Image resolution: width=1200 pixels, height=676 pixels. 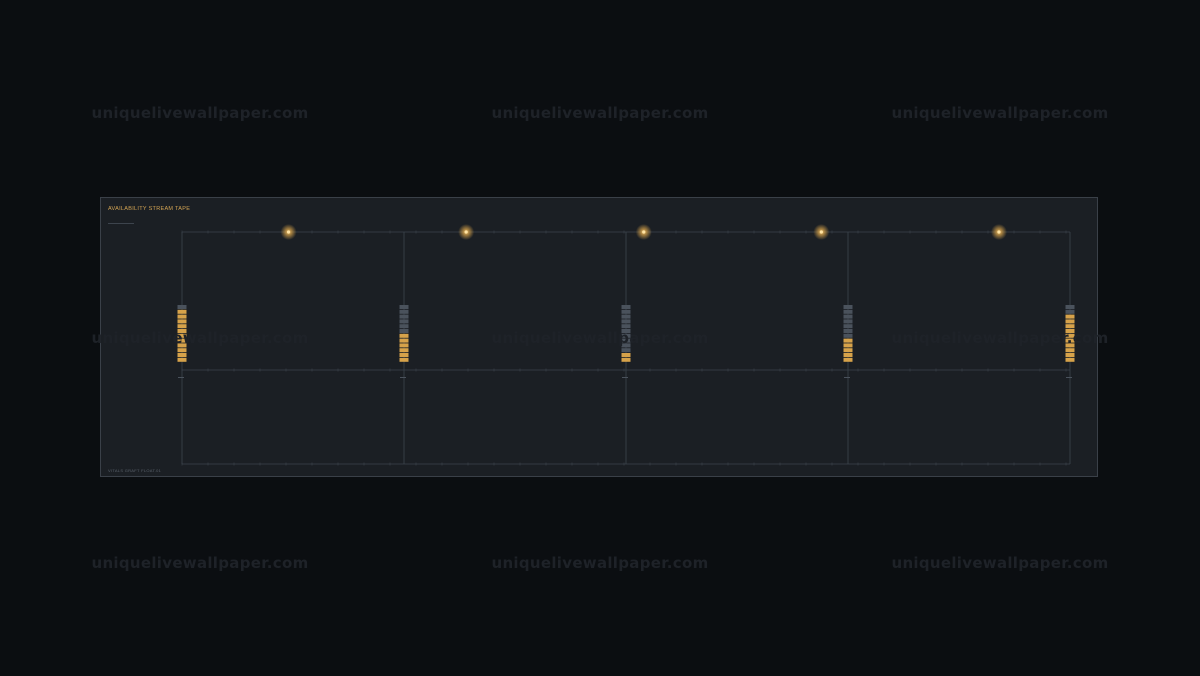 I want to click on panel-footer: VITALS GRAFT FLOAT.01, so click(x=135, y=470).